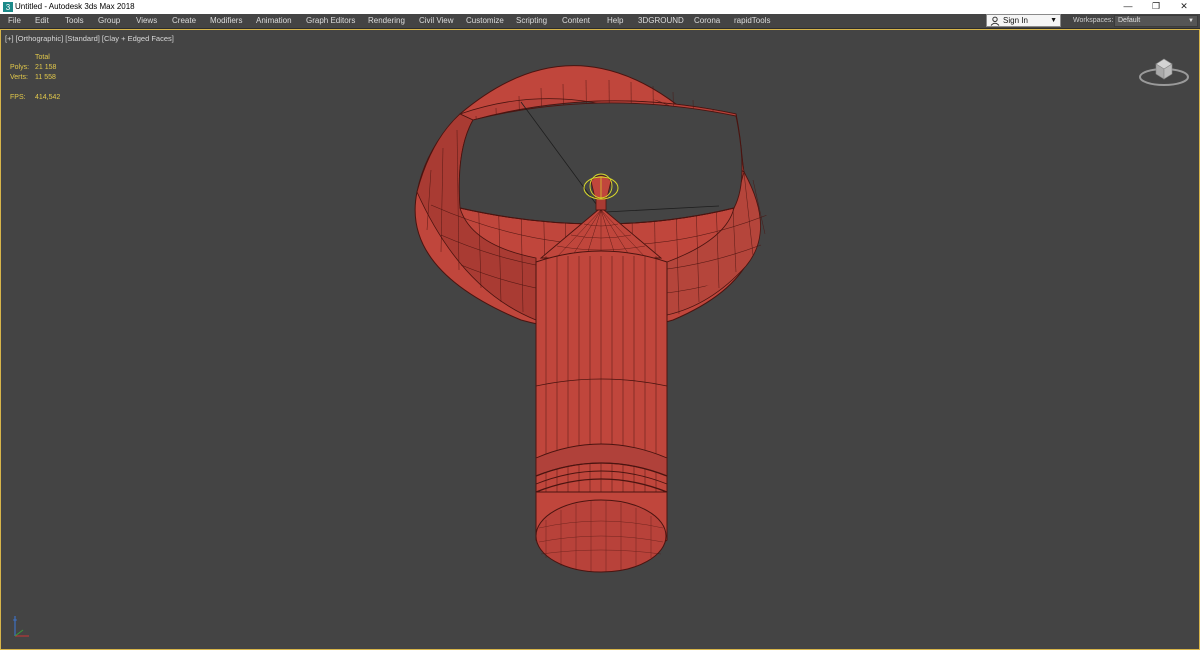 Image resolution: width=1200 pixels, height=650 pixels. I want to click on 3dsmax-app-icon: 3, so click(8, 7).